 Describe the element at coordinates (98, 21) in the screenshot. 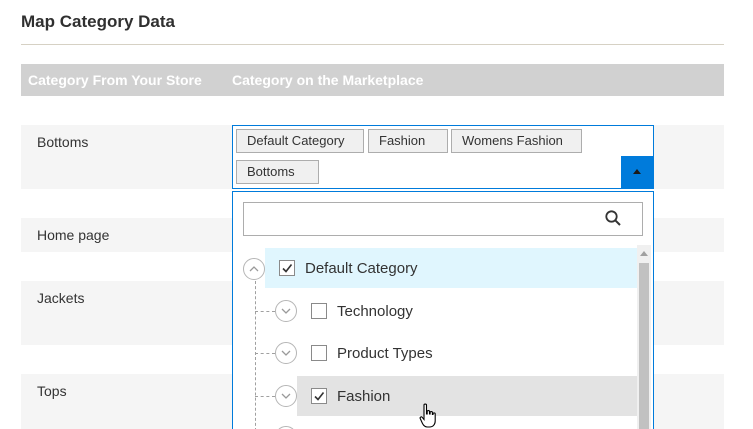

I see `section-title: Map Category Data` at that location.